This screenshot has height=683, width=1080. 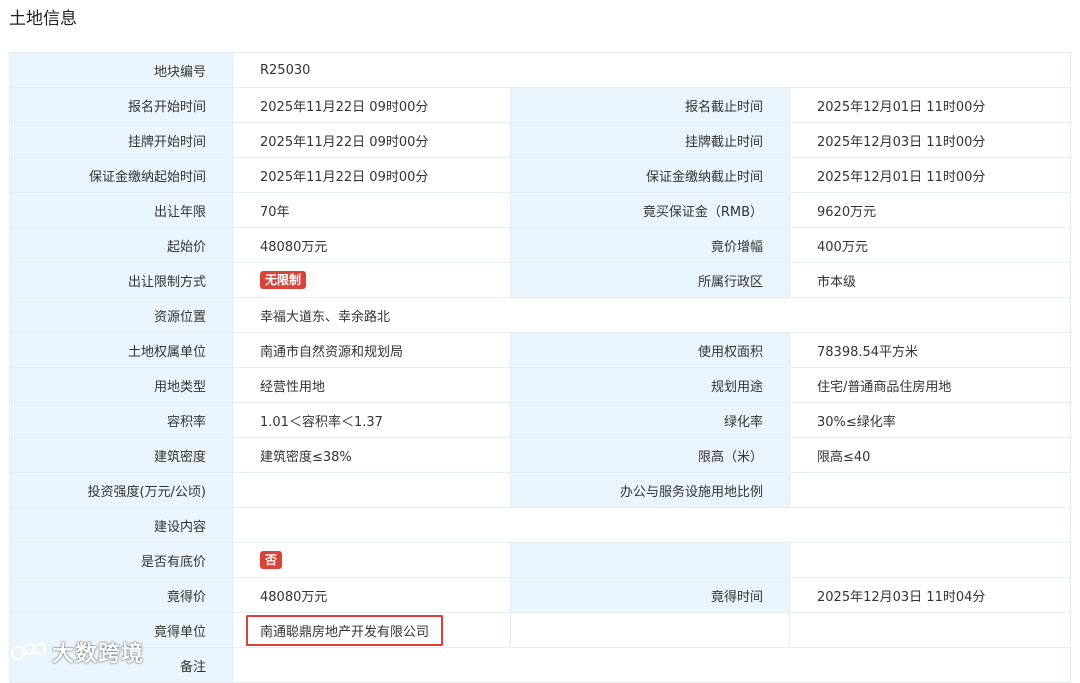 What do you see at coordinates (121, 140) in the screenshot?
I see `listing-start-label: 挂牌开始时间` at bounding box center [121, 140].